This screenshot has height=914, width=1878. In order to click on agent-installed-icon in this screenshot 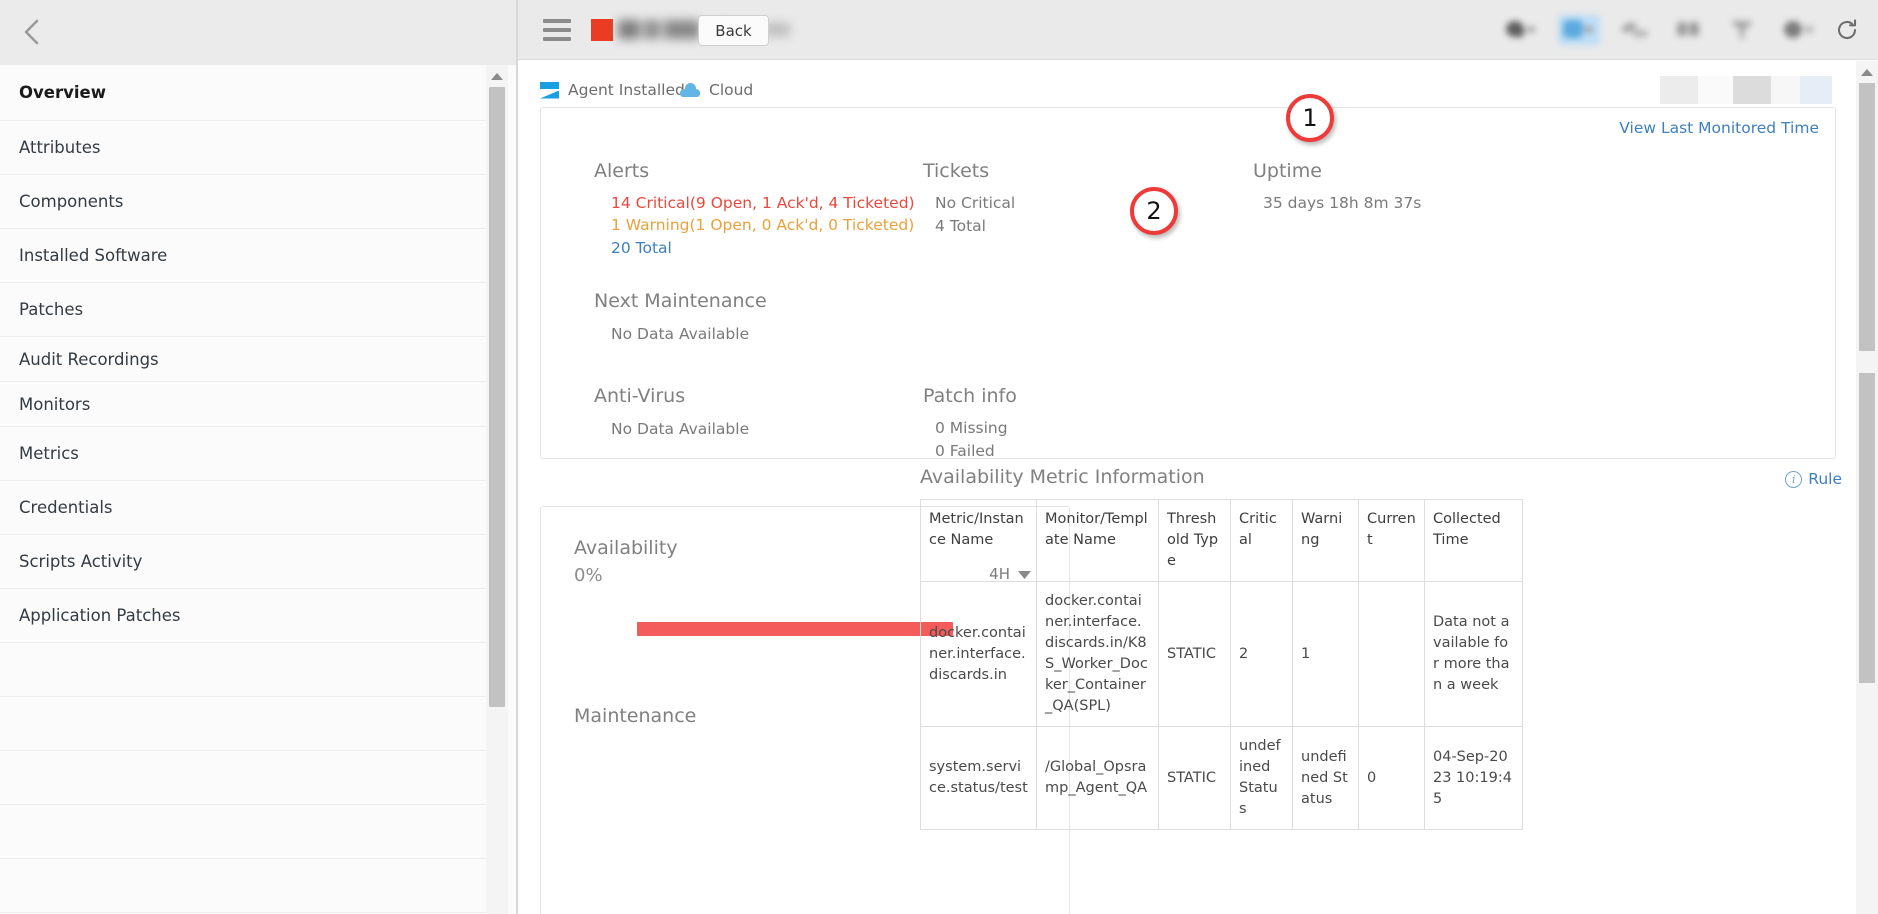, I will do `click(549, 90)`.